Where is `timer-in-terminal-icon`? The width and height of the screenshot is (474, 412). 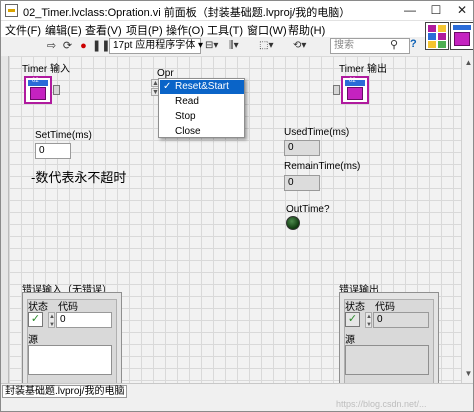 timer-in-terminal-icon is located at coordinates (56, 90).